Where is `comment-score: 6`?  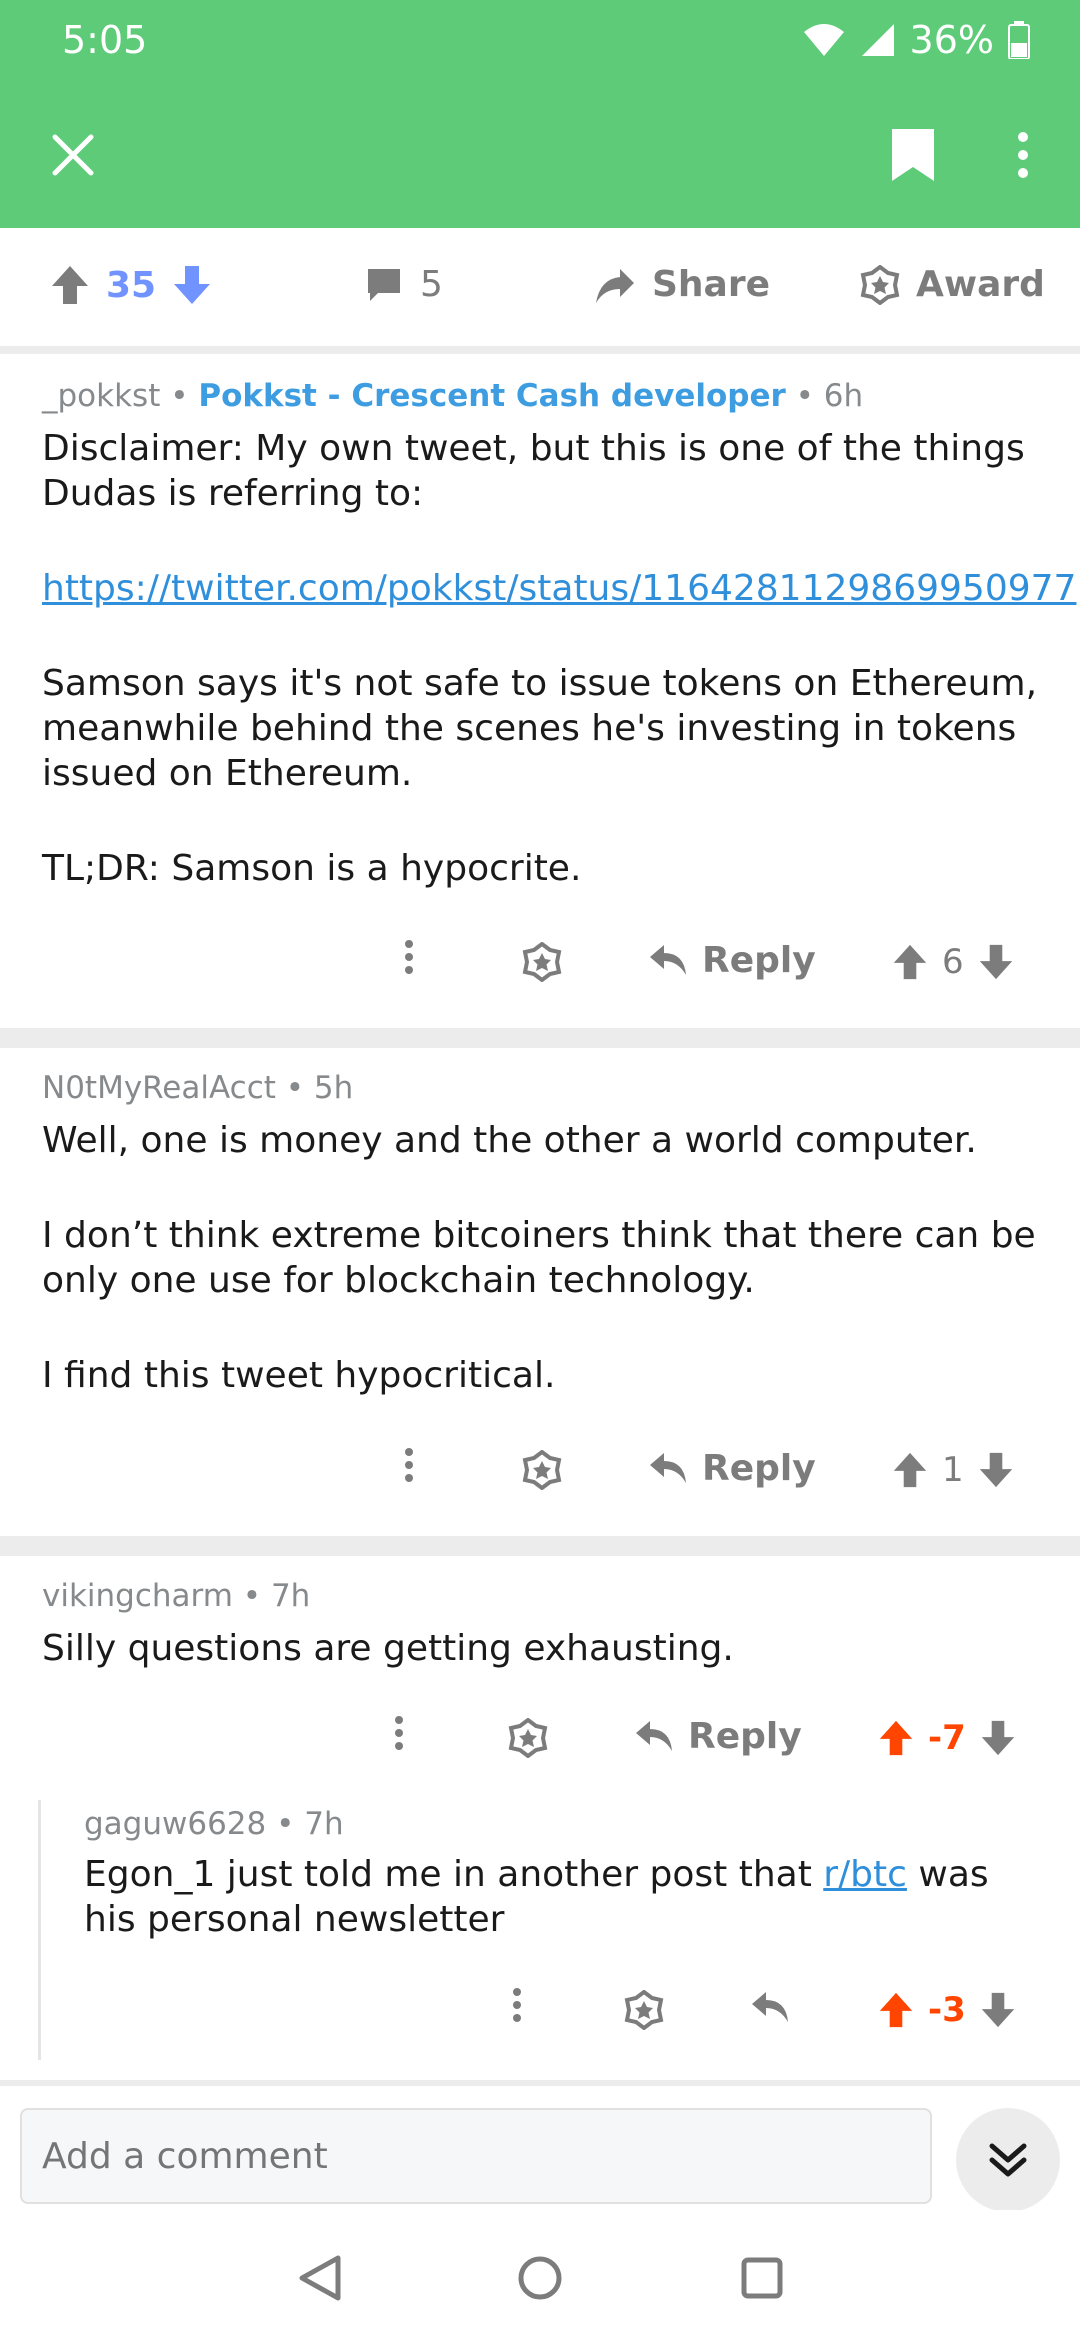 comment-score: 6 is located at coordinates (953, 962).